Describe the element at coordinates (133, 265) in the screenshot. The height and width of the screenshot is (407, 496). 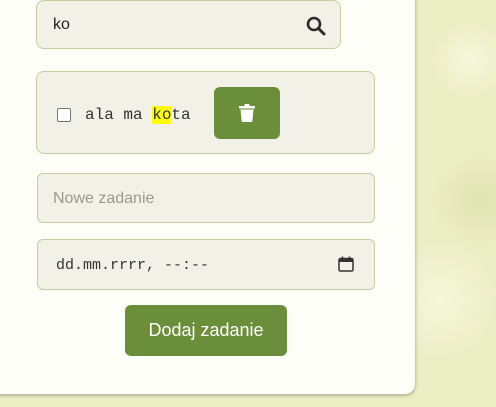
I see `date-placeholder: dd.mm.rrrr, --:--` at that location.